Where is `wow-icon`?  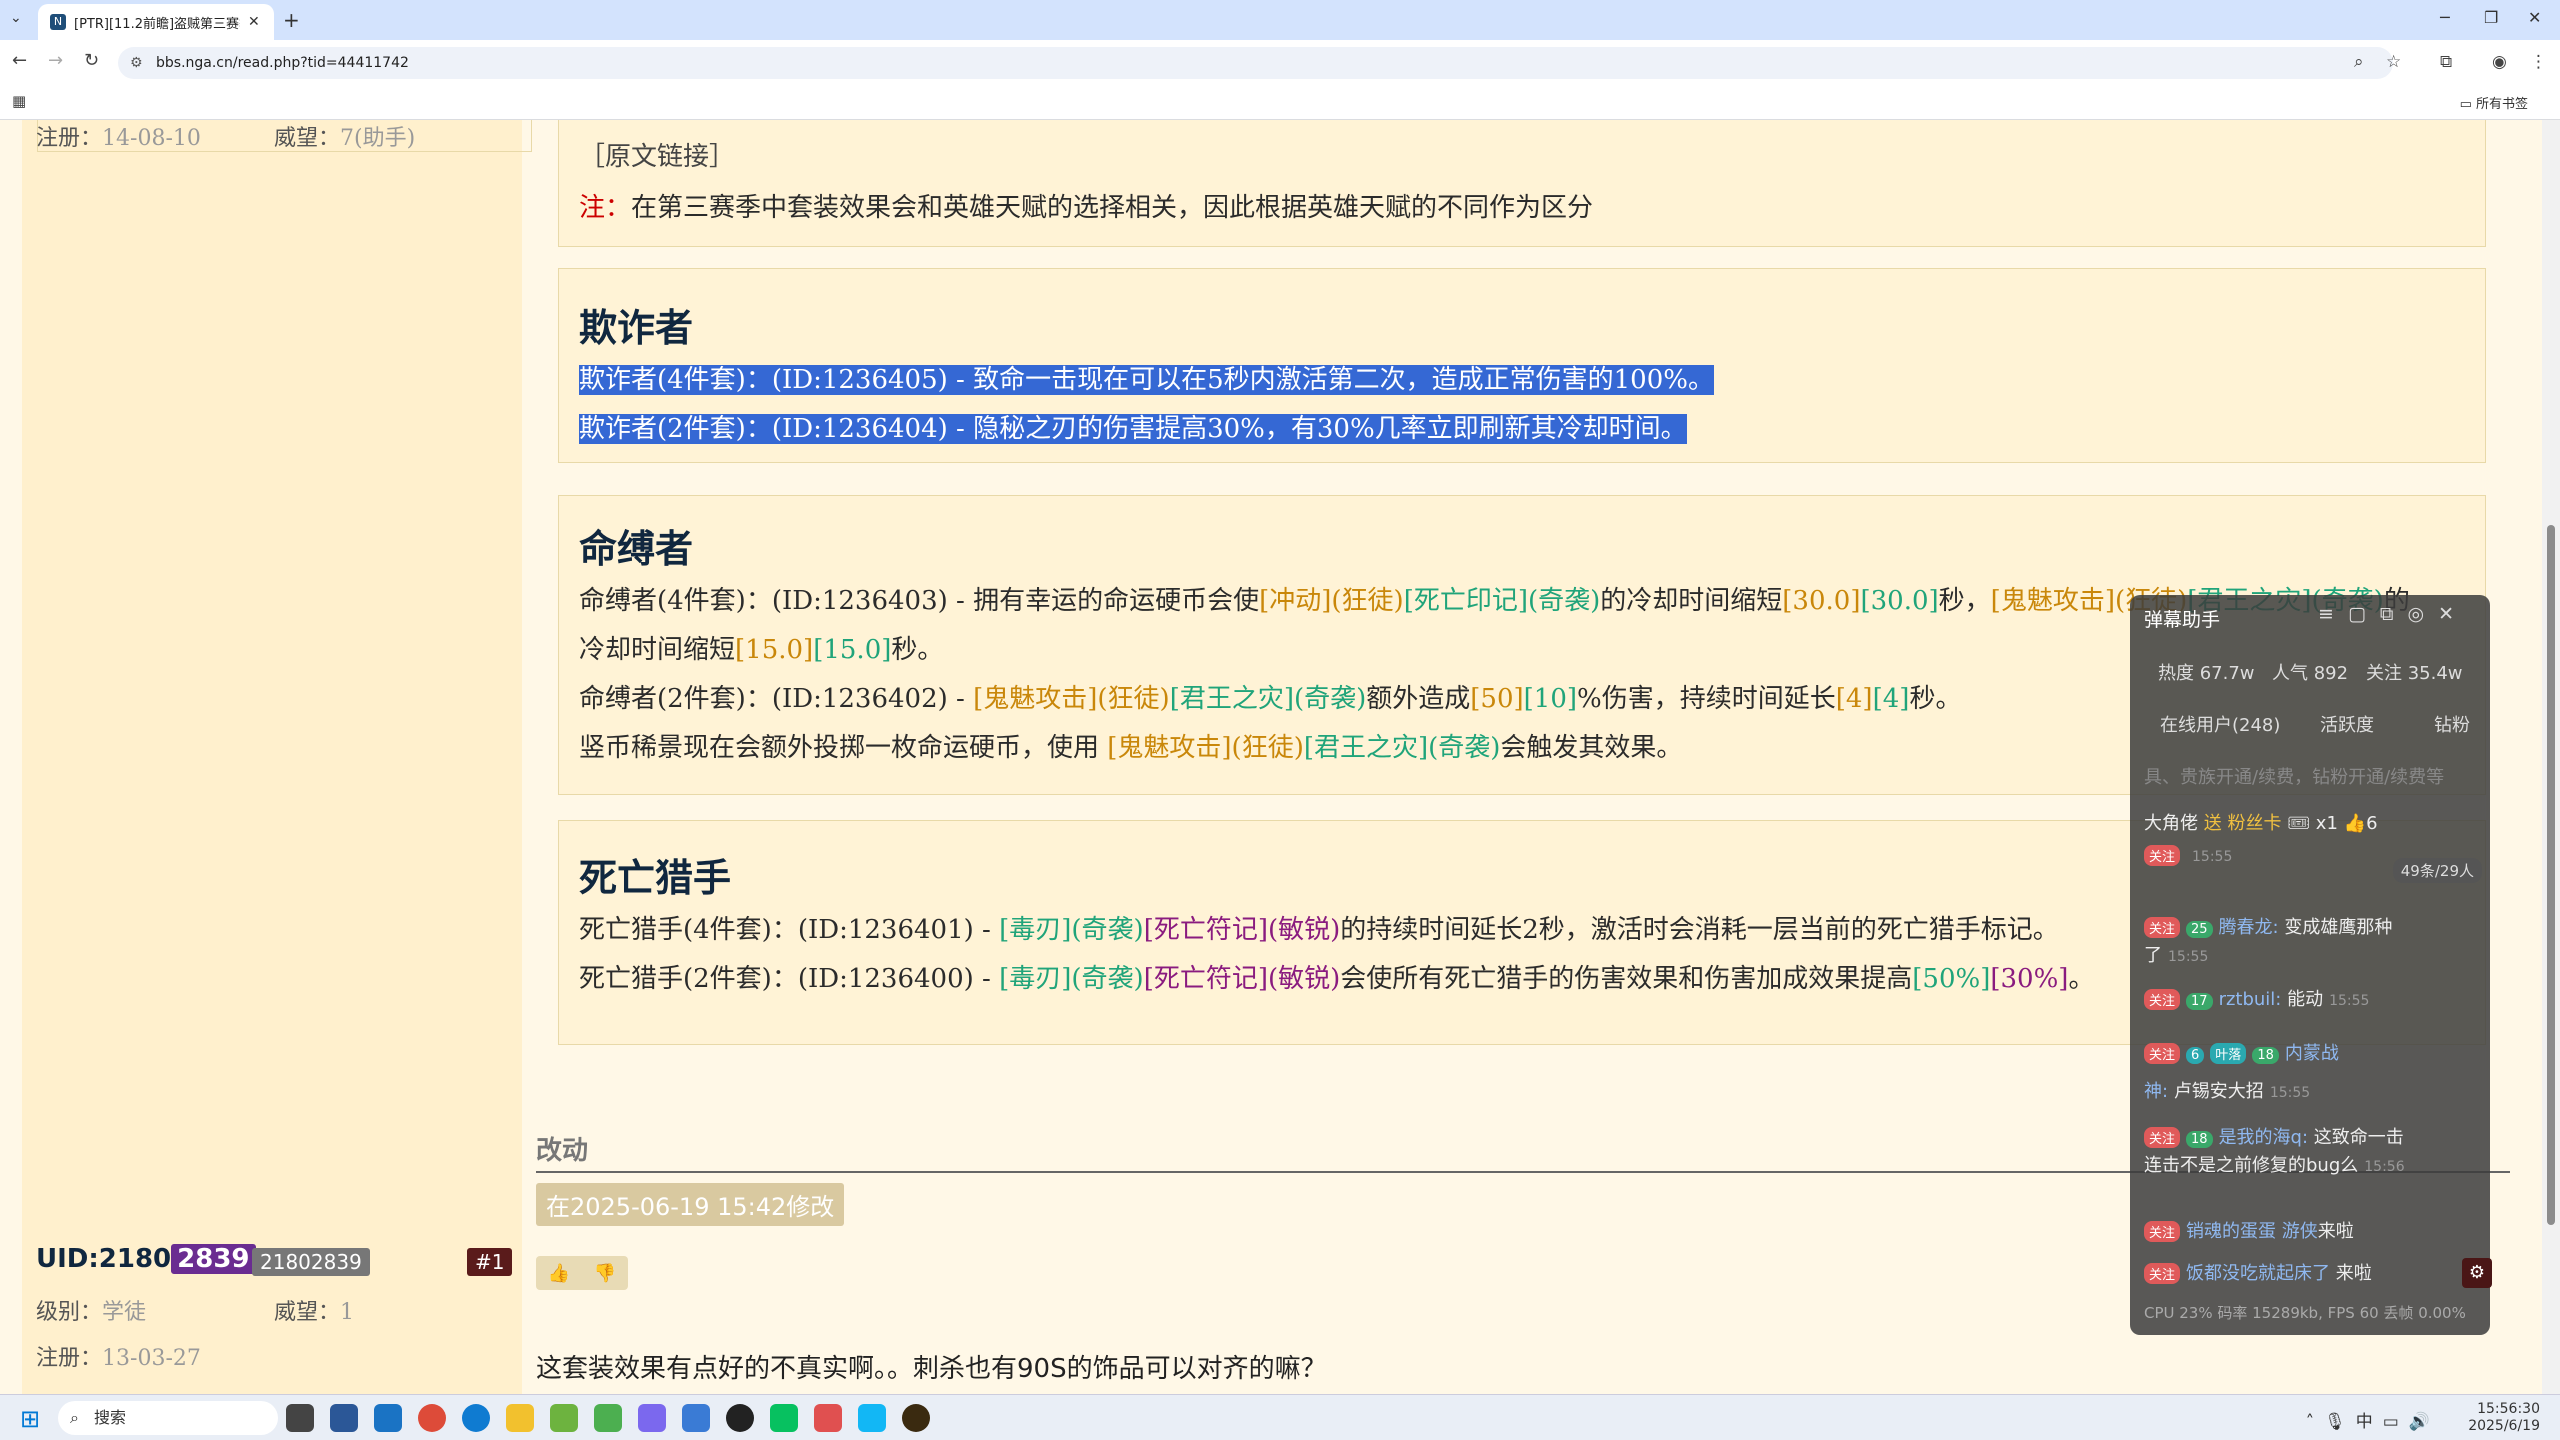 wow-icon is located at coordinates (916, 1418).